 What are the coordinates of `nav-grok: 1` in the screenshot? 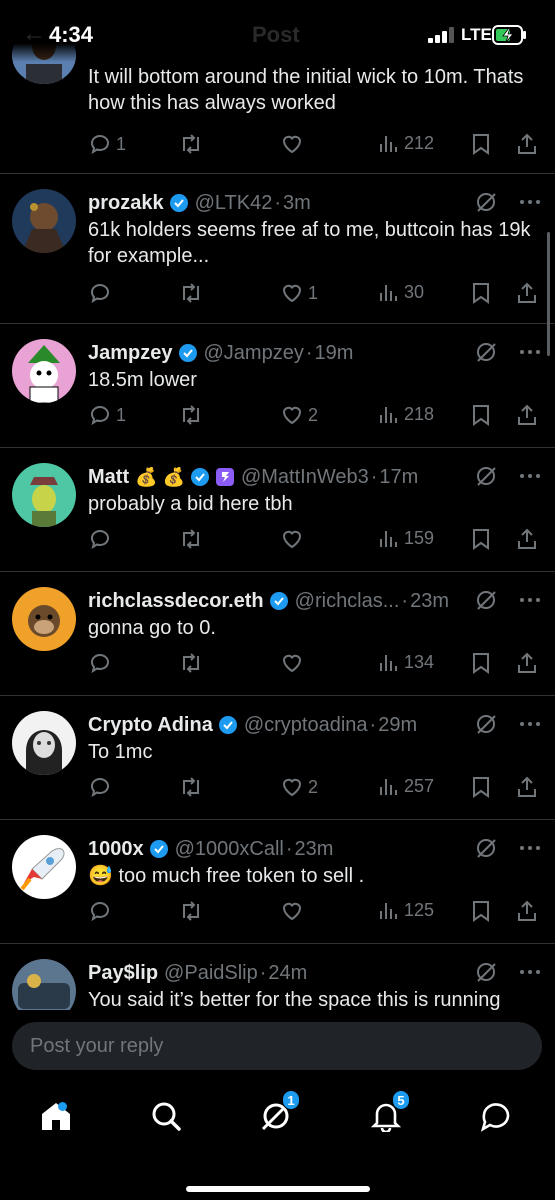 It's located at (276, 1113).